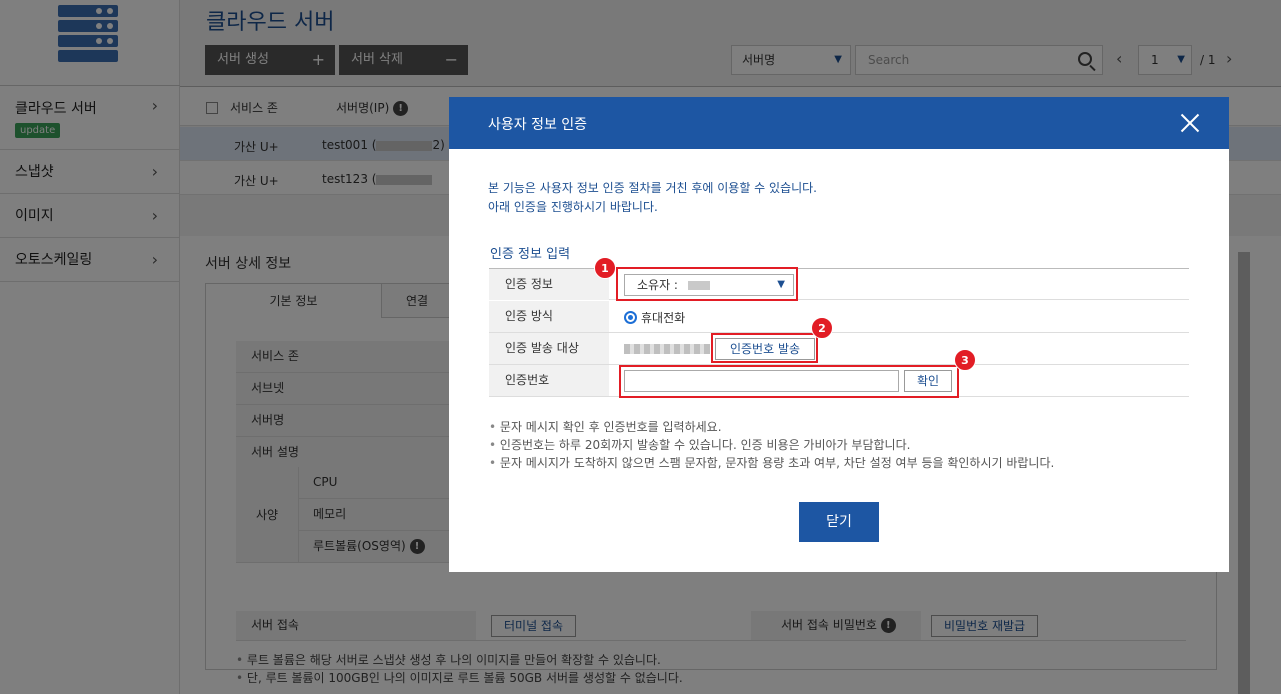 The width and height of the screenshot is (1281, 694). Describe the element at coordinates (538, 125) in the screenshot. I see `modal-title: 사용자 정보 인증` at that location.